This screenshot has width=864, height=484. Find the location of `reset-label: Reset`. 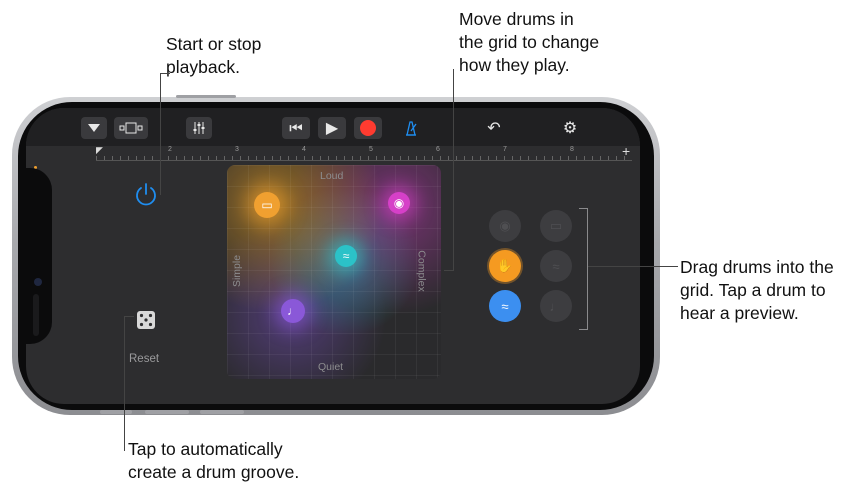

reset-label: Reset is located at coordinates (144, 359).